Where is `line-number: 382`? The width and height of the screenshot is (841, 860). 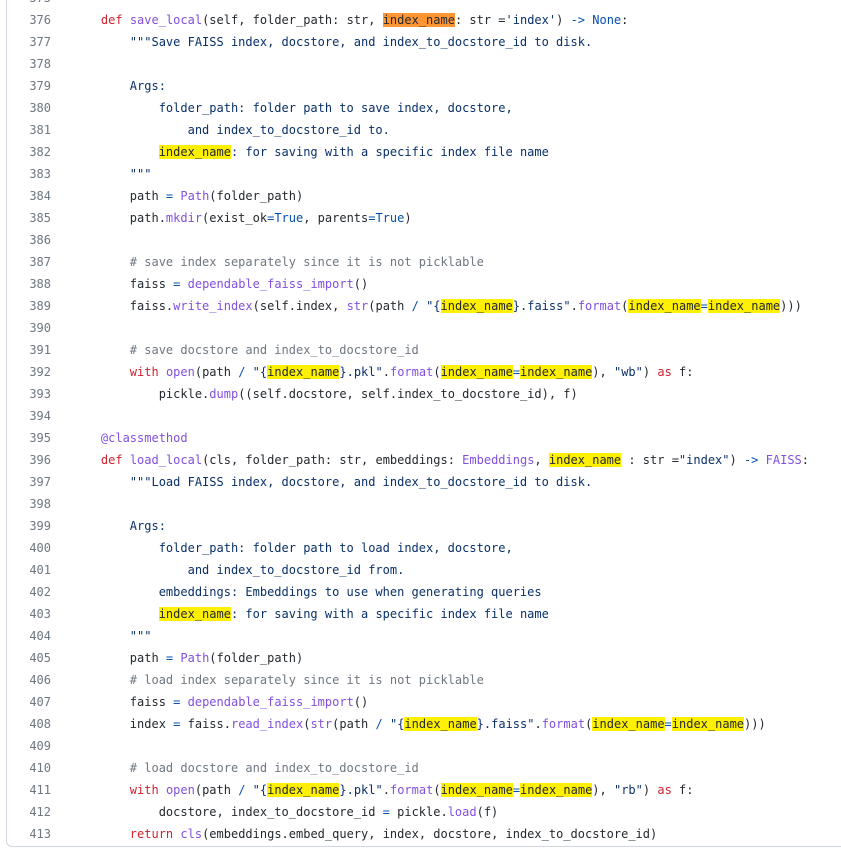
line-number: 382 is located at coordinates (29, 152).